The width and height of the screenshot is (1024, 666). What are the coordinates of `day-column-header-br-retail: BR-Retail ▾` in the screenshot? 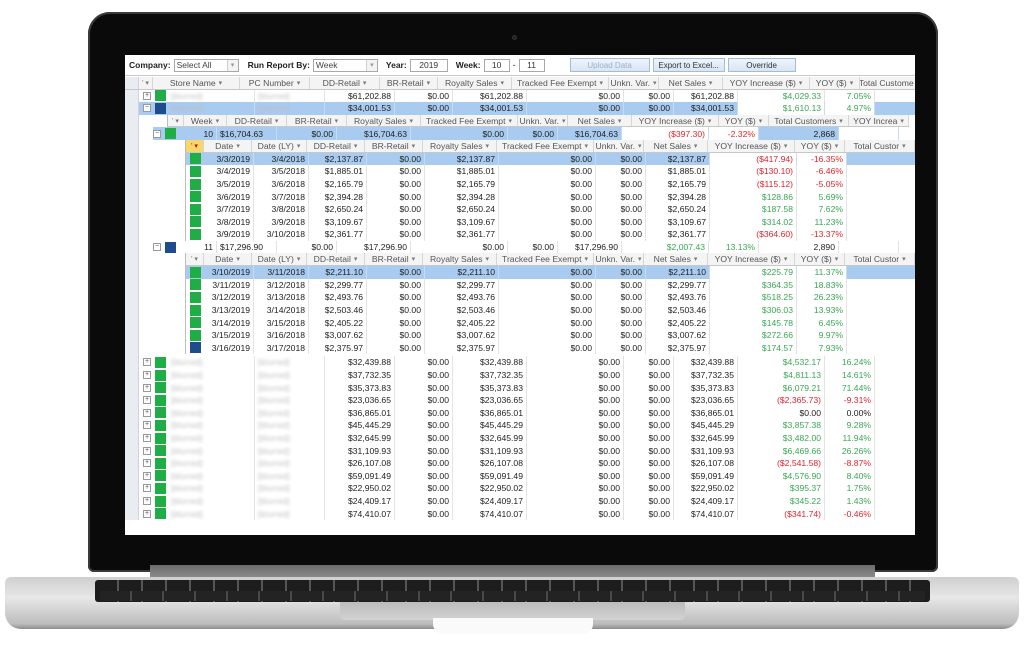 It's located at (394, 146).